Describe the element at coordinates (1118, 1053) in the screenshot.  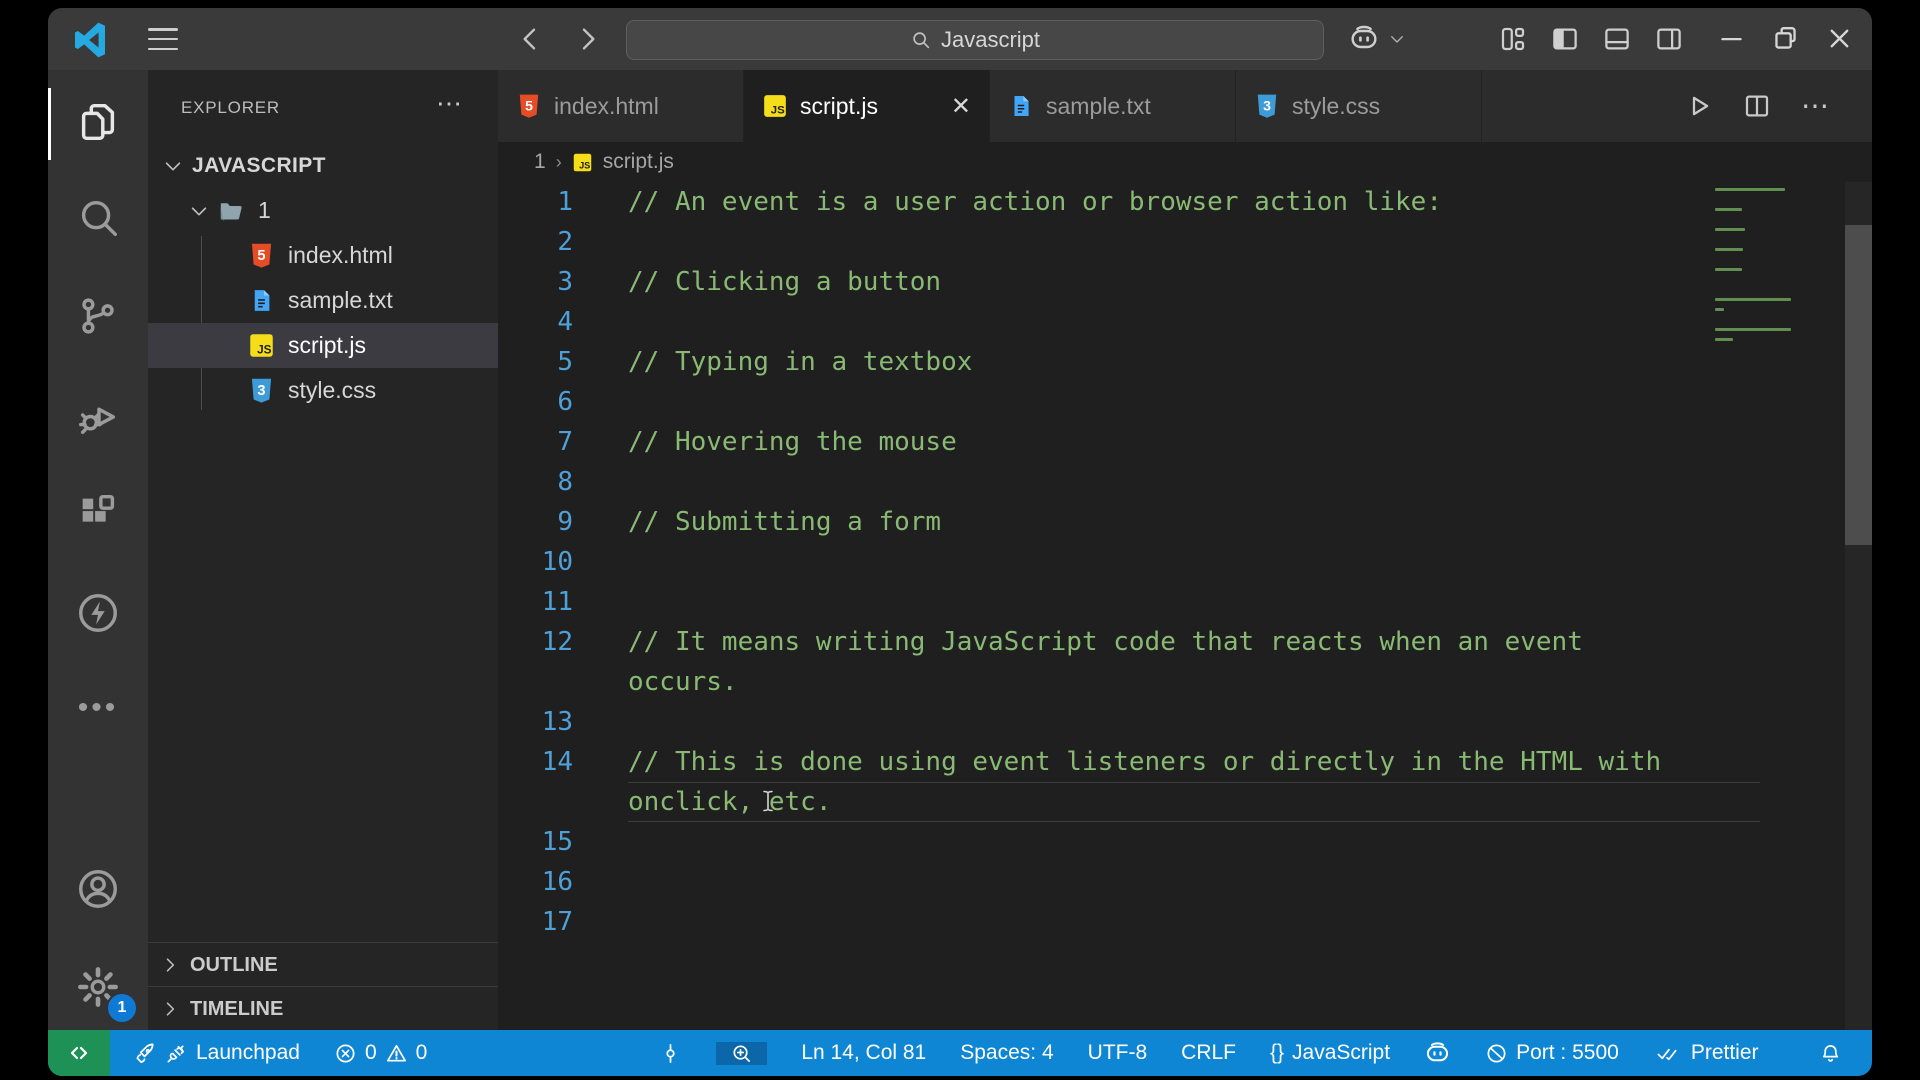
I see `encoding-status: UTF-8` at that location.